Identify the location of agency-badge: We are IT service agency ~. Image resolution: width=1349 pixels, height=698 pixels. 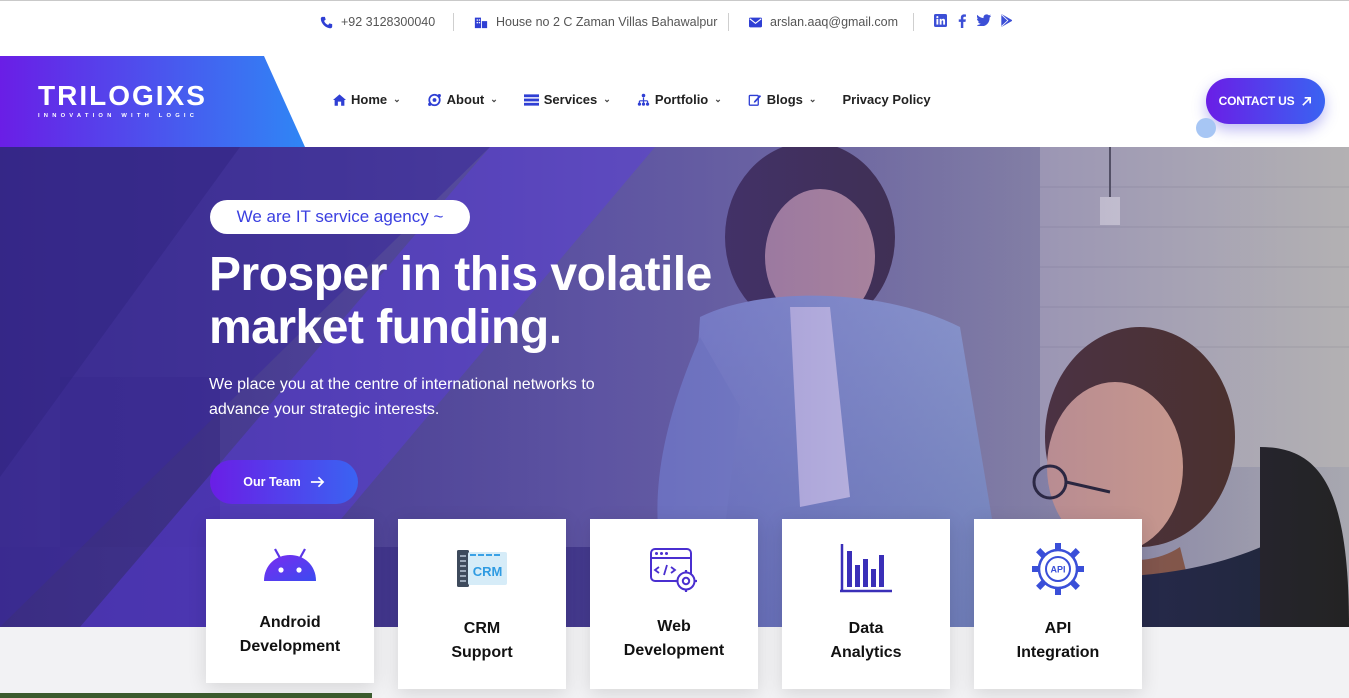
(340, 217).